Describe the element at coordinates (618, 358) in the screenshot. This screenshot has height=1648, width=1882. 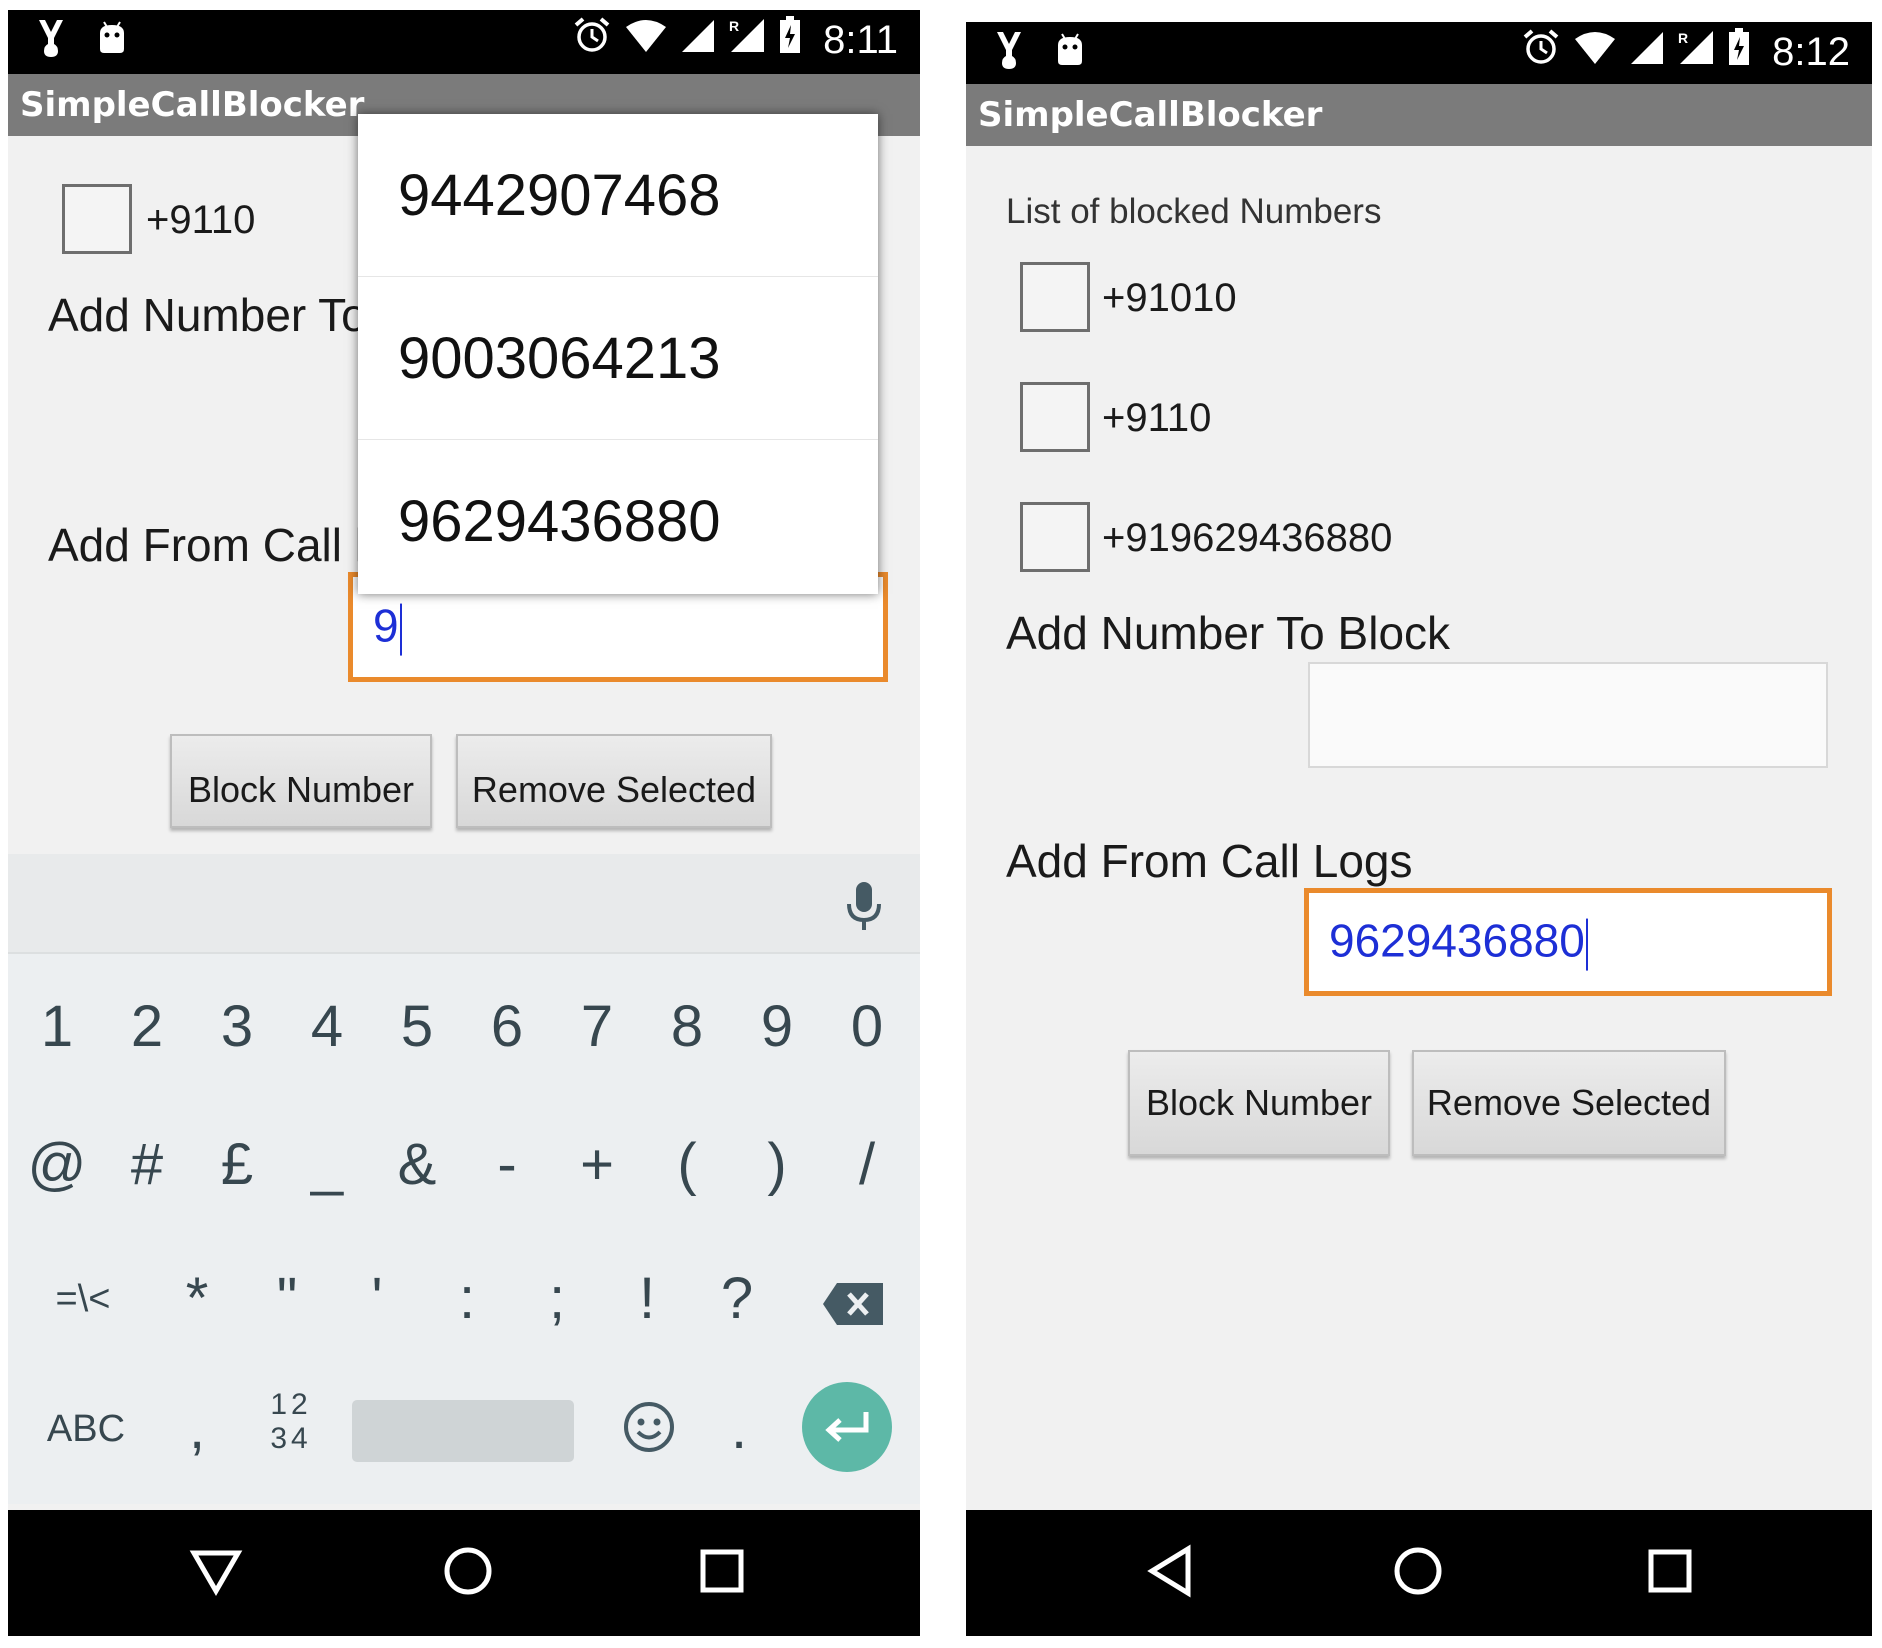
I see `suggestion-item: 9003064213` at that location.